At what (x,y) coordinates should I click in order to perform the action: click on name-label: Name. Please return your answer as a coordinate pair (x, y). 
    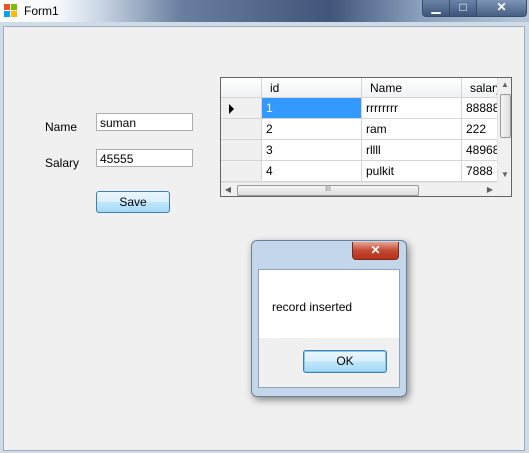
    Looking at the image, I should click on (61, 127).